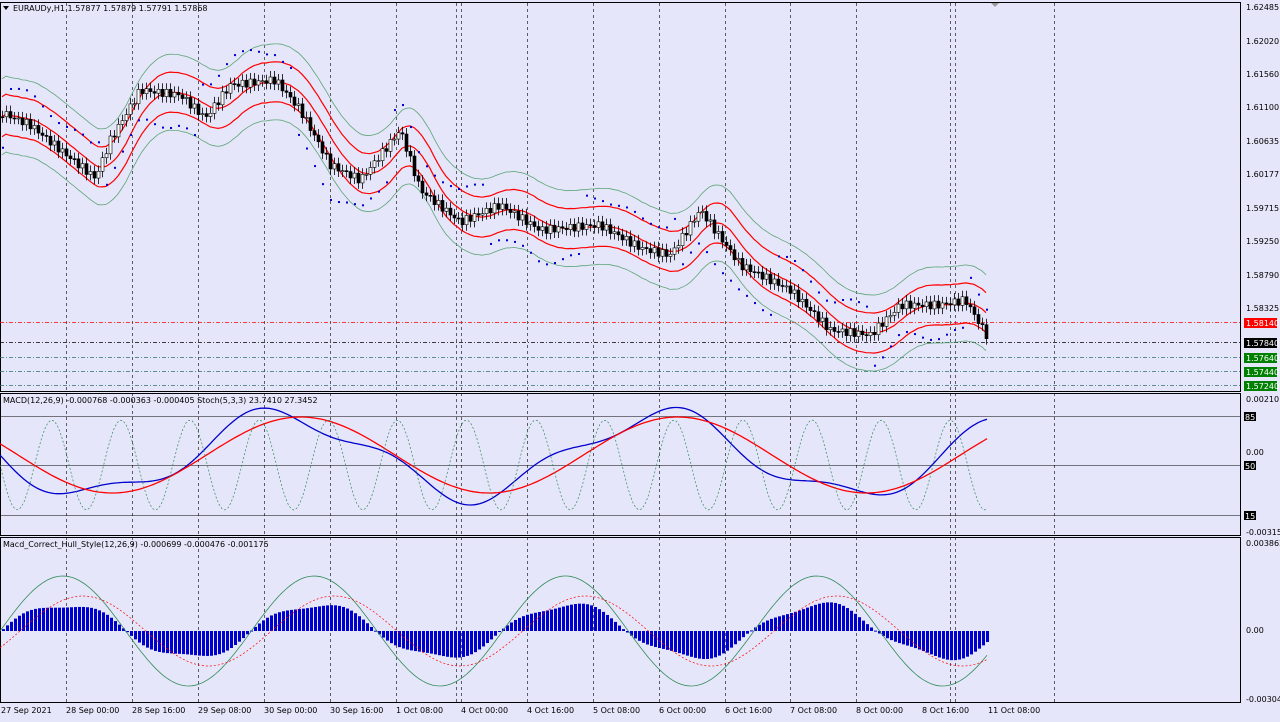 The image size is (1280, 722). Describe the element at coordinates (995, 5) in the screenshot. I see `chart-shift-marker-icon` at that location.